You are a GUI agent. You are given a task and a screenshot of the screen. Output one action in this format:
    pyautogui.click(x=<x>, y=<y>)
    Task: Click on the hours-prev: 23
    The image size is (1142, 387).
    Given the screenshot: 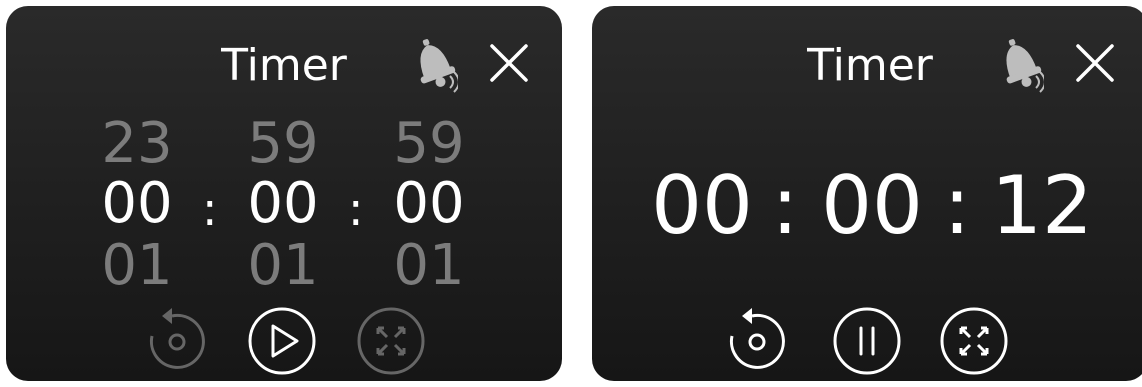 What is the action you would take?
    pyautogui.click(x=137, y=144)
    